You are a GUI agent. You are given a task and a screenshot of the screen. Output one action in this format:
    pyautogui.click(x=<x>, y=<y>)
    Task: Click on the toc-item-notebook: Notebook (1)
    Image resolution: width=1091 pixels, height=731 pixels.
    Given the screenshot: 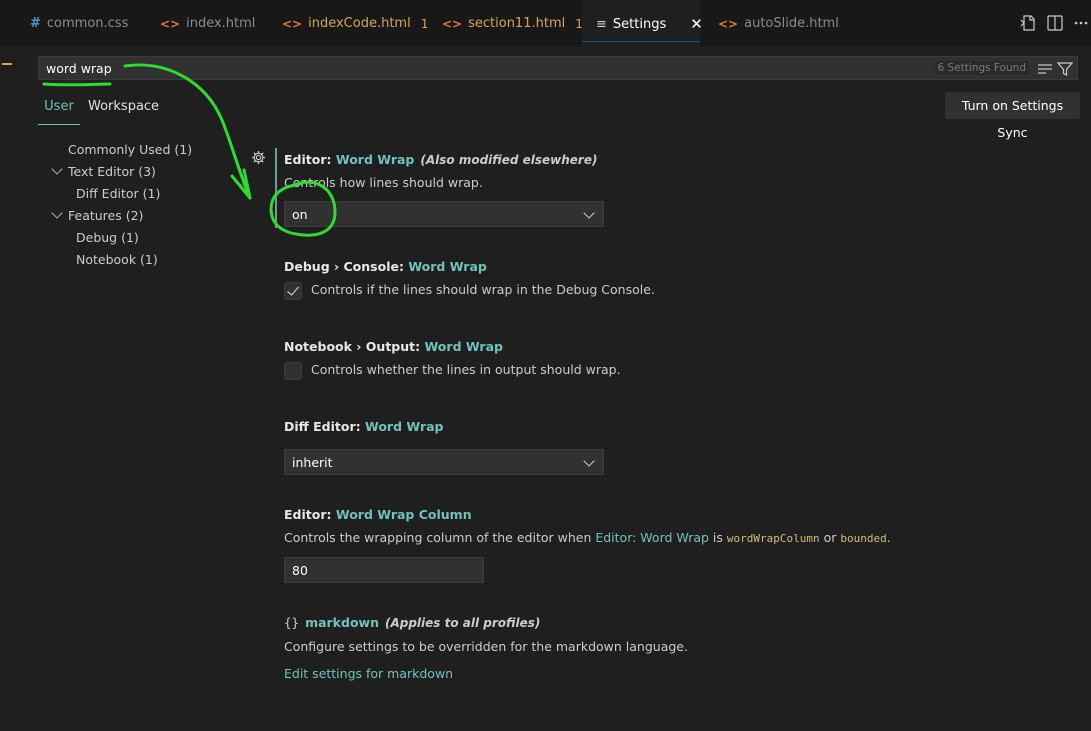 What is the action you would take?
    pyautogui.click(x=117, y=259)
    